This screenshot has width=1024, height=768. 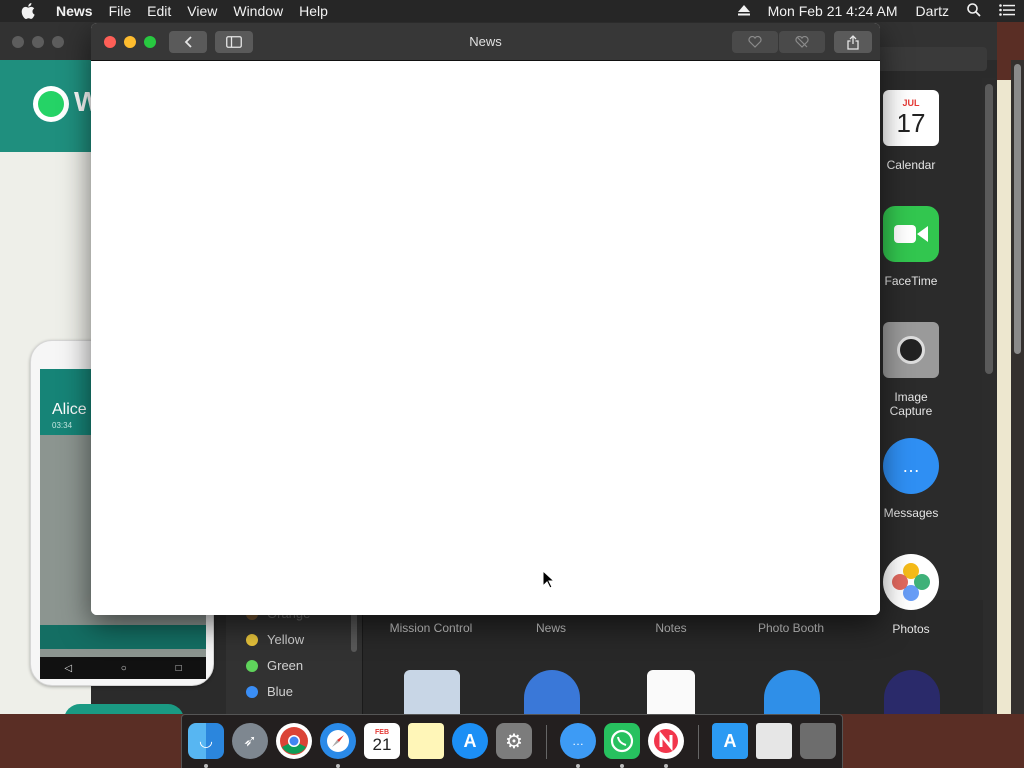 I want to click on app-photos: Photos, so click(x=911, y=595).